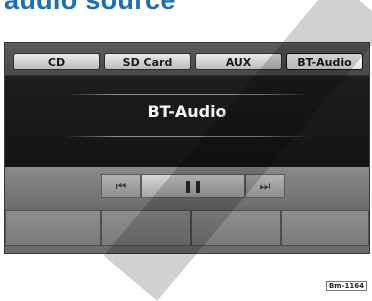  I want to click on source-tab-bar: CD SD Card AUX BT-Audio, so click(187, 59).